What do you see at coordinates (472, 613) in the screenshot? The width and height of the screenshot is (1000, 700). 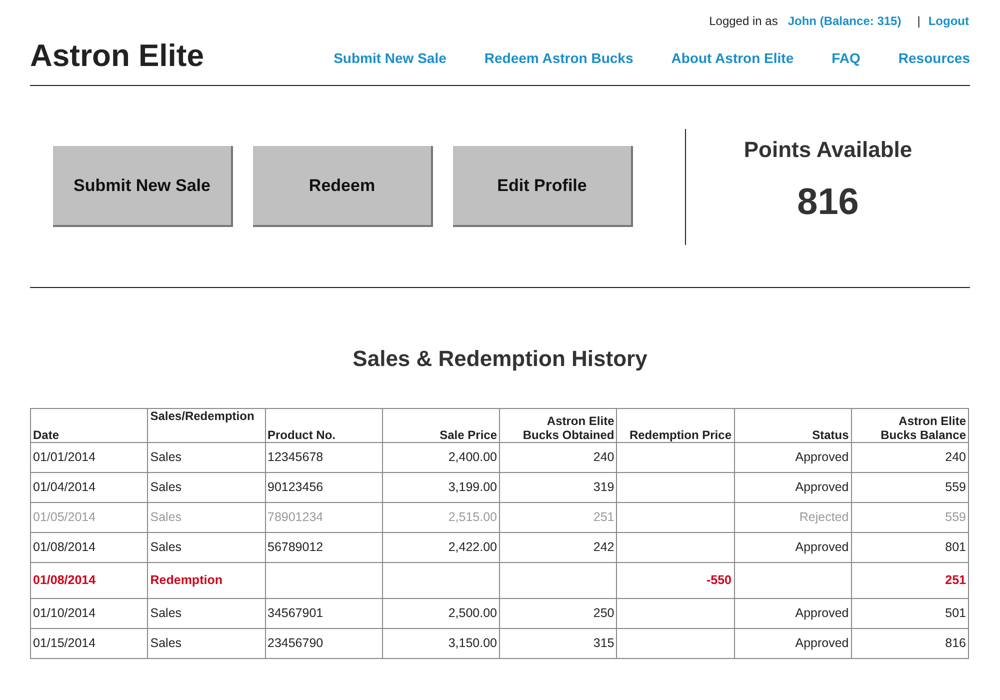 I see `table-cell: 2,500.00` at bounding box center [472, 613].